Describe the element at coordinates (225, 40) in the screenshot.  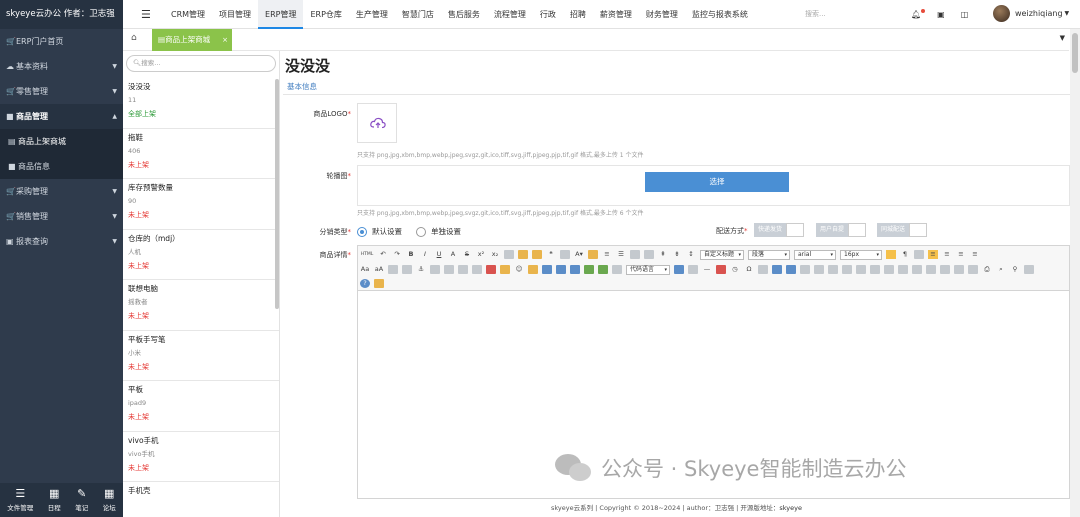
I see `close-icon: ×` at that location.